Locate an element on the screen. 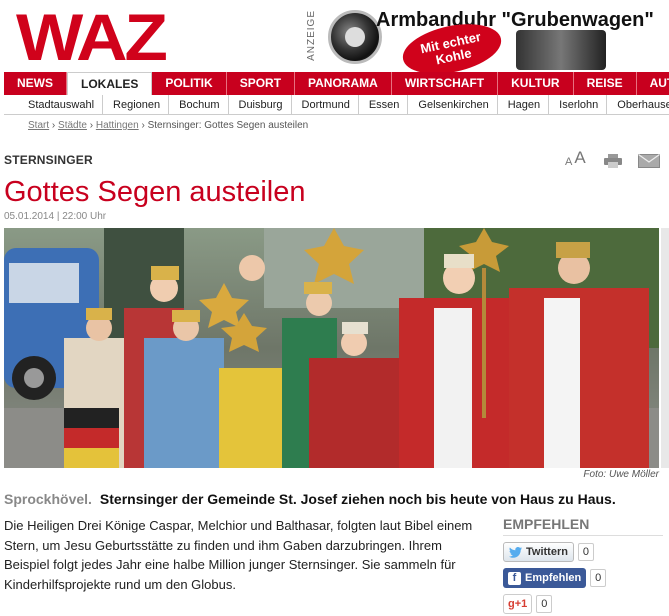 This screenshot has height=616, width=669. twitter-bird-icon is located at coordinates (515, 552).